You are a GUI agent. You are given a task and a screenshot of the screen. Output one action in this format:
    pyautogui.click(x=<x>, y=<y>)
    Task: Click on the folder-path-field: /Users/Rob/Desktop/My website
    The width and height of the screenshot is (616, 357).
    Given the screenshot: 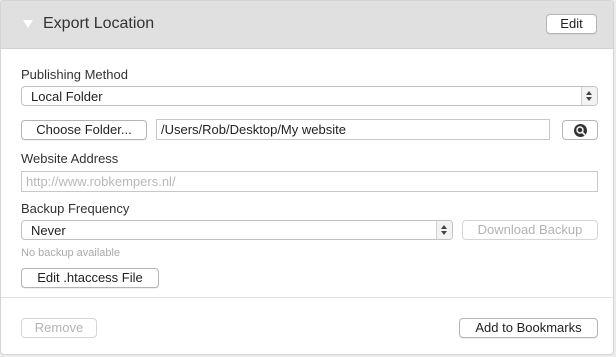 What is the action you would take?
    pyautogui.click(x=353, y=129)
    